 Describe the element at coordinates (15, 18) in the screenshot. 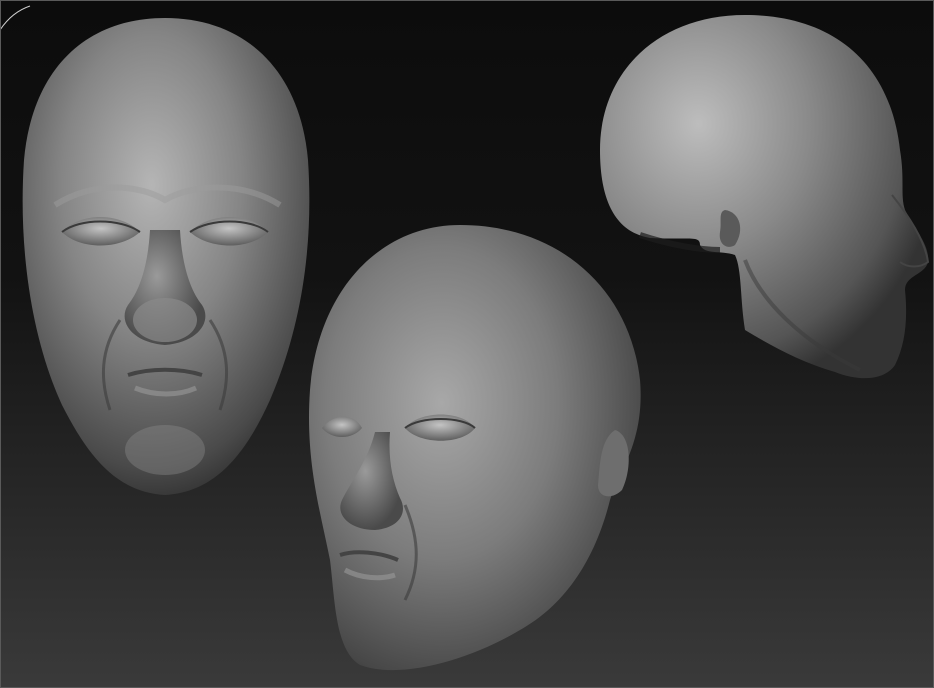

I see `view-gizmo-arc` at that location.